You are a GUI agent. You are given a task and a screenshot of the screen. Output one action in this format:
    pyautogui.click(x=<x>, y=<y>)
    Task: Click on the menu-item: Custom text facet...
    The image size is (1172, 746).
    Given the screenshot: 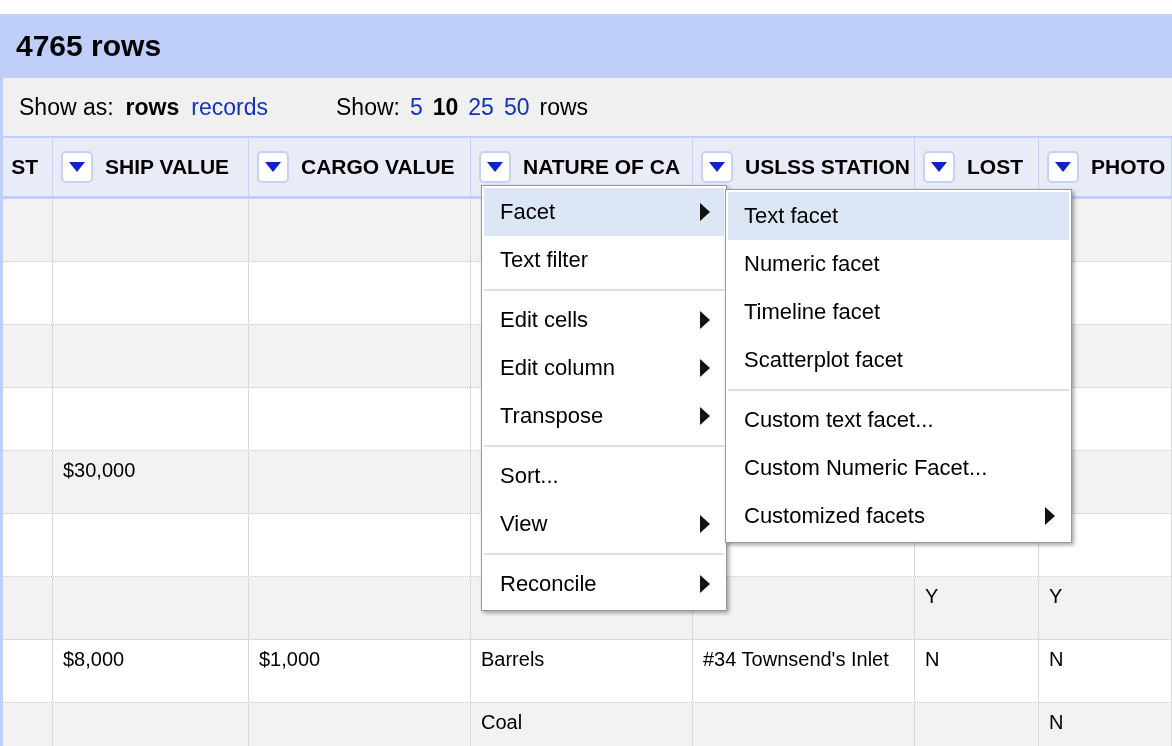 What is the action you would take?
    pyautogui.click(x=898, y=420)
    